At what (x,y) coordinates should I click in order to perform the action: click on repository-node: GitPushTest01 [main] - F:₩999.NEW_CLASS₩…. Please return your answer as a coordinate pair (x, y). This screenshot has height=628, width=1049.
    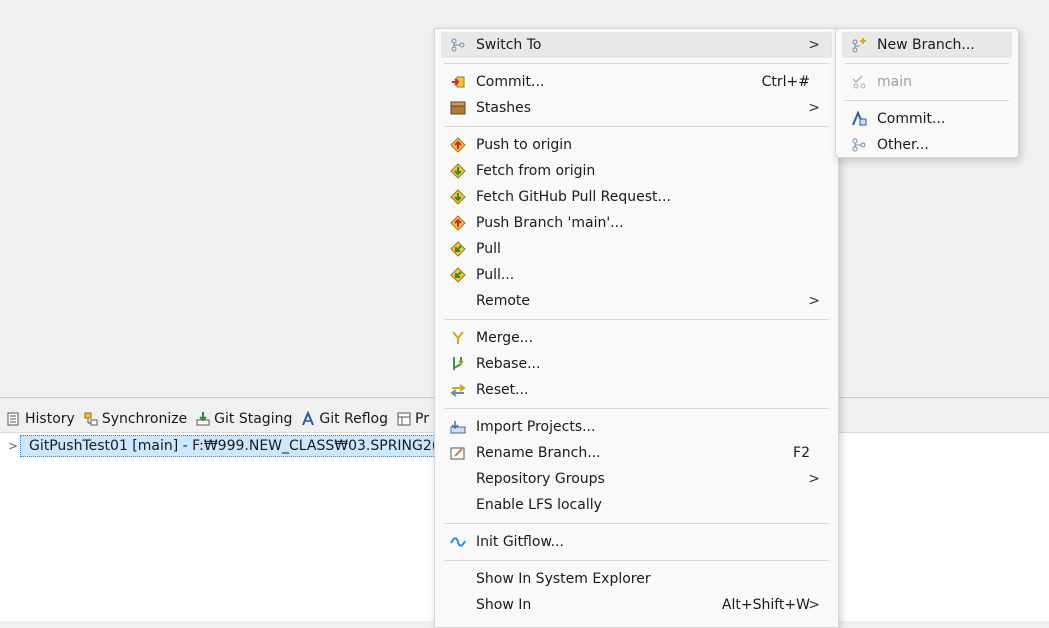
    Looking at the image, I should click on (230, 446).